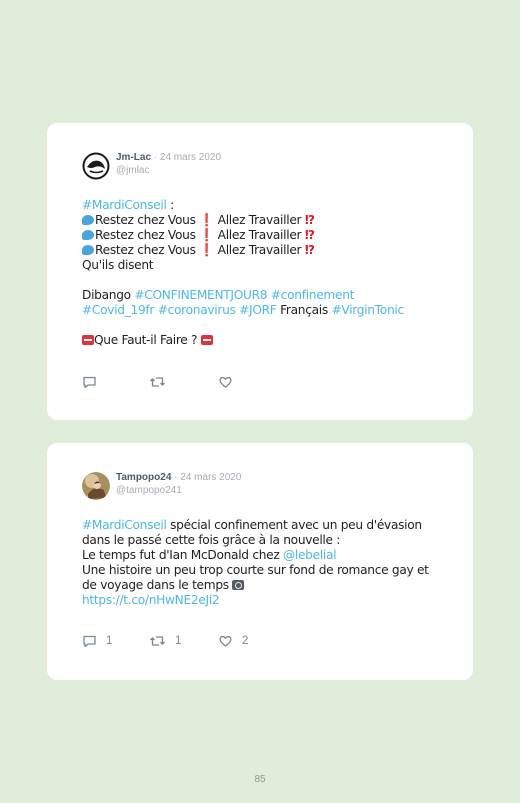 Image resolution: width=520 pixels, height=803 pixels. I want to click on text: de voyage dans le temps, so click(157, 585).